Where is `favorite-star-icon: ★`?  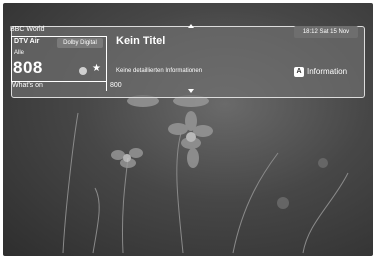
favorite-star-icon: ★ is located at coordinates (96, 68).